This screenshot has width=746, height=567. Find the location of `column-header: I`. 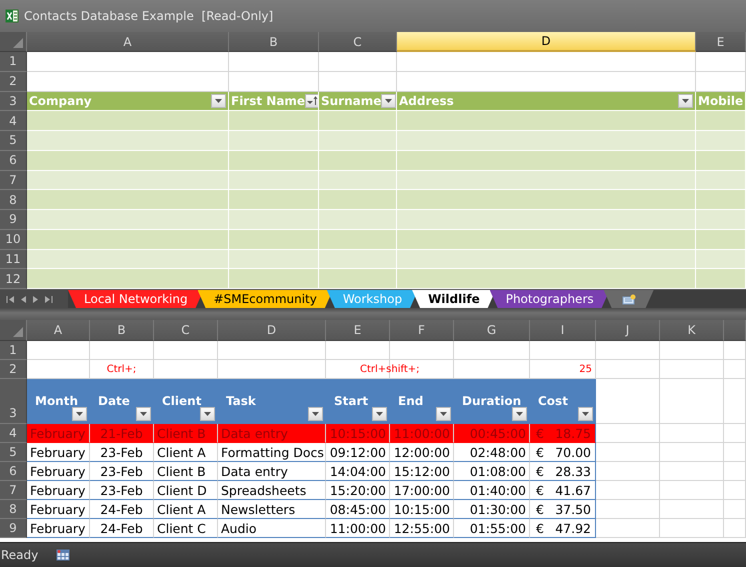

column-header: I is located at coordinates (563, 330).